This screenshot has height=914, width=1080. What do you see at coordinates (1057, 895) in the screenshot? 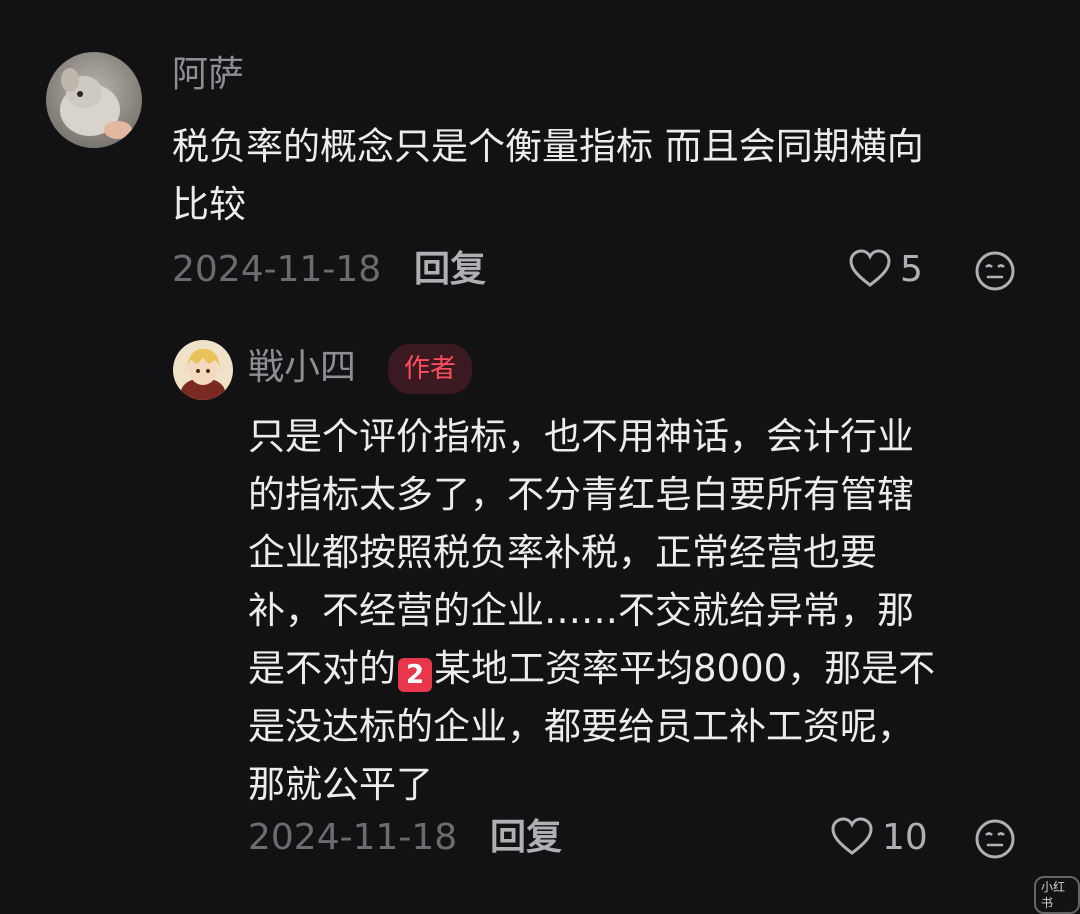
I see `watermark-logo: 小红书` at bounding box center [1057, 895].